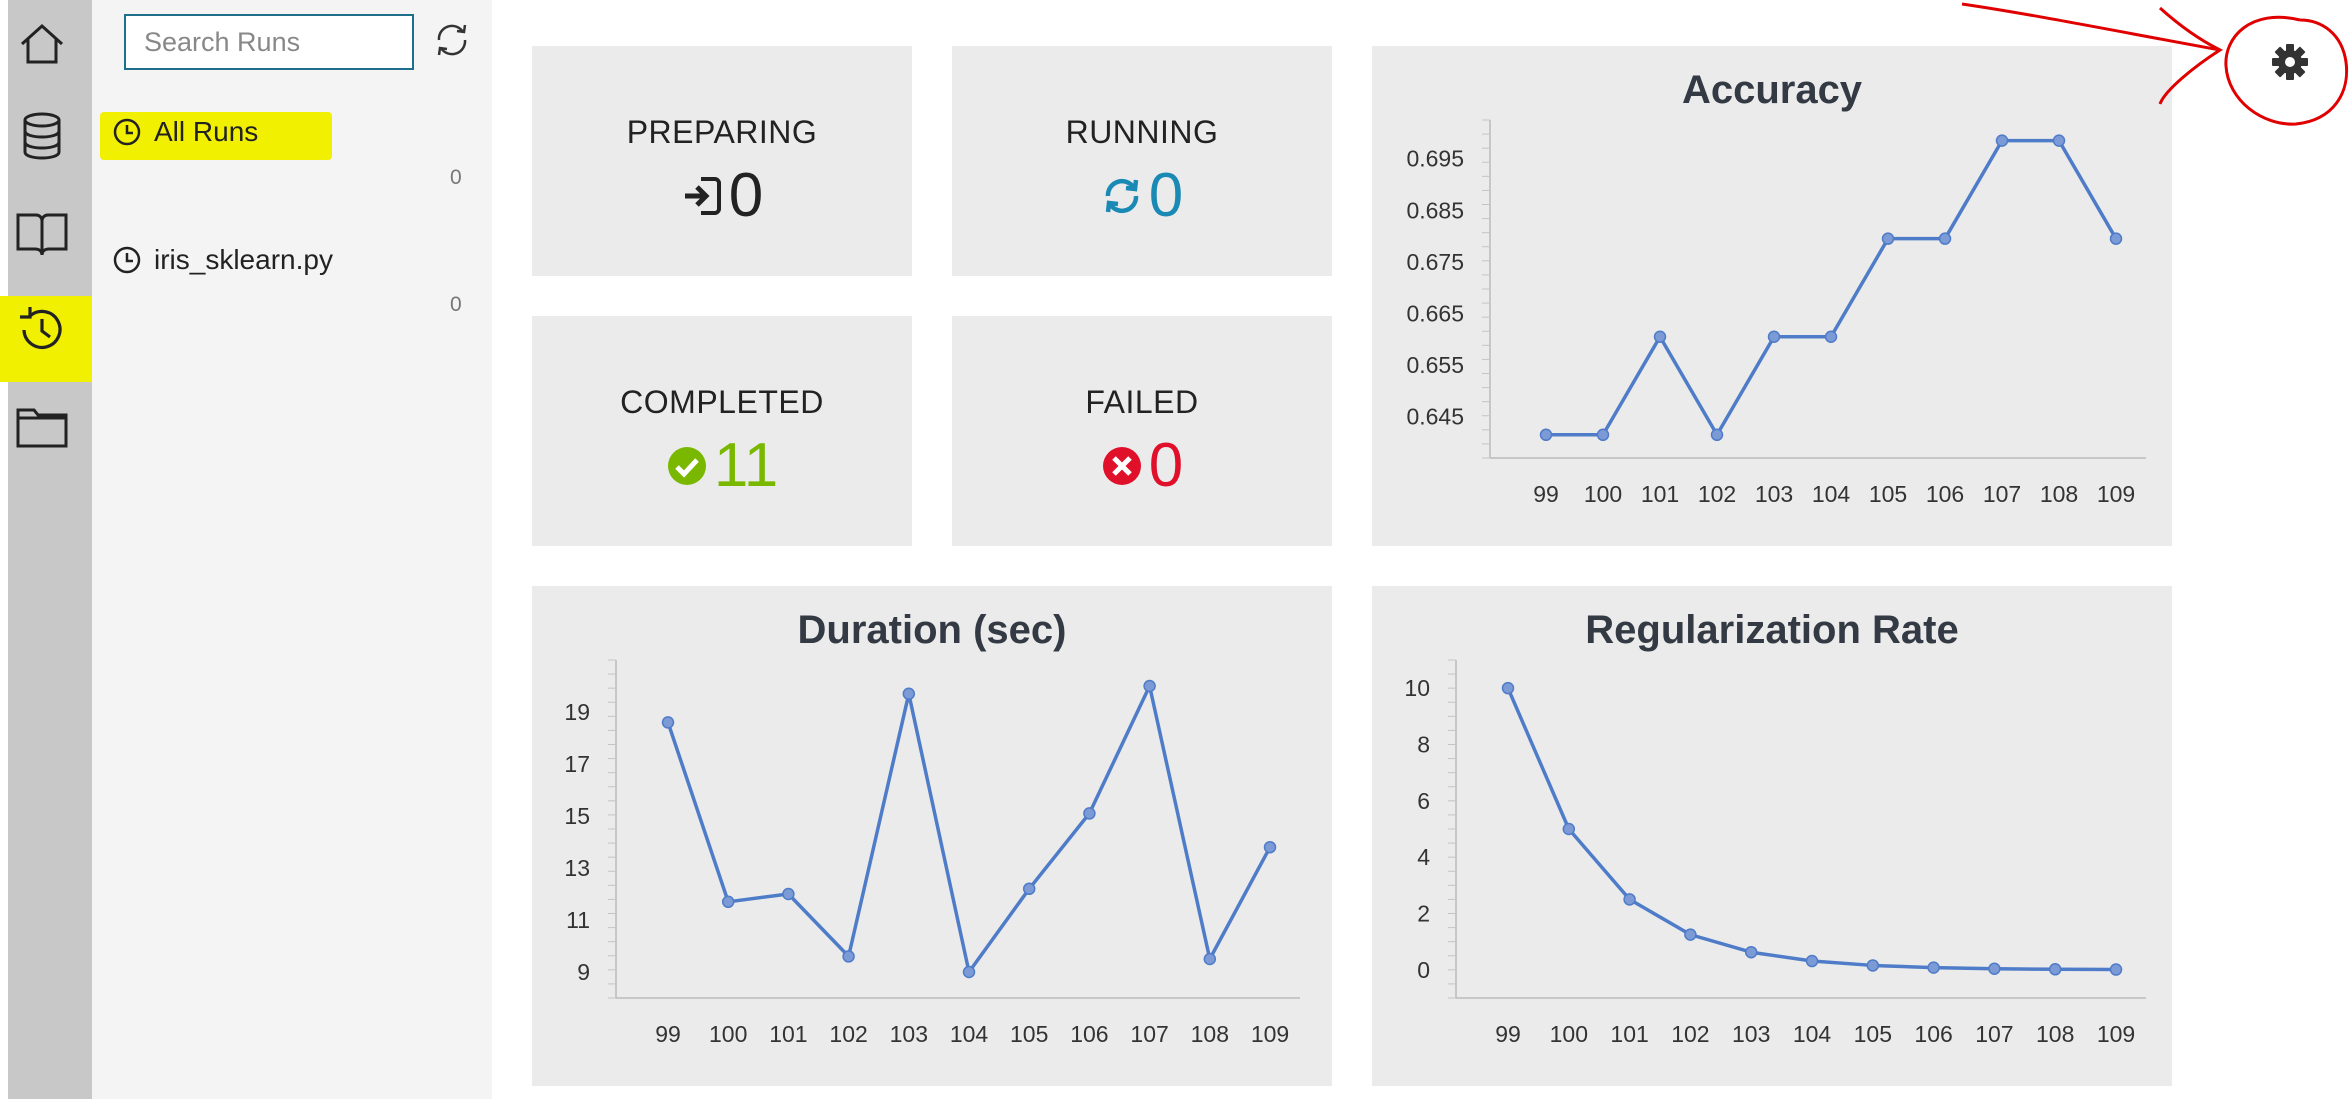  I want to click on y-tick-label: 19, so click(577, 712).